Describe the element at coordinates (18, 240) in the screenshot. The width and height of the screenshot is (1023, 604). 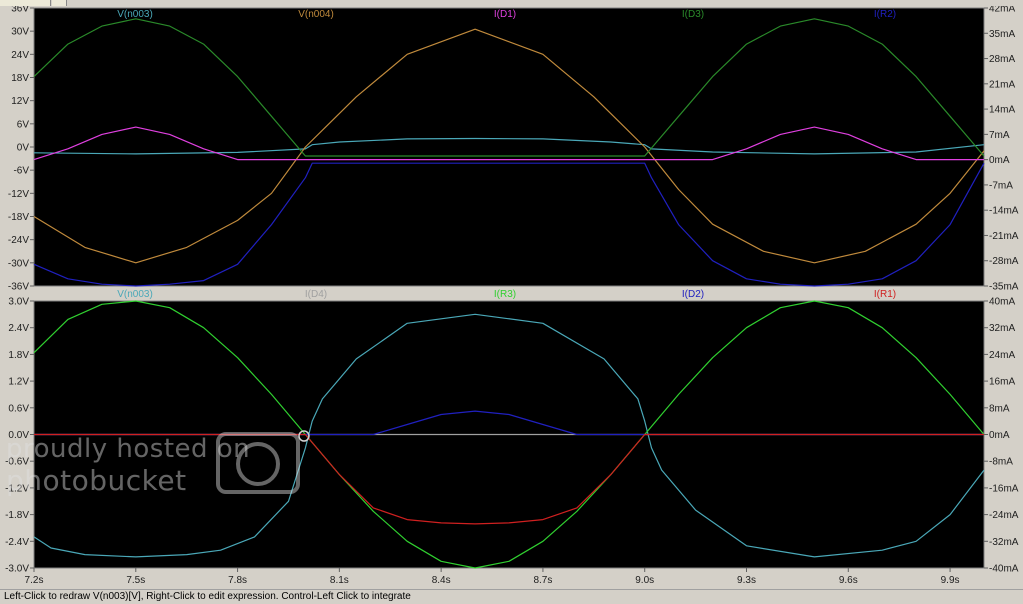
I see `left-tick-label: -24V` at that location.